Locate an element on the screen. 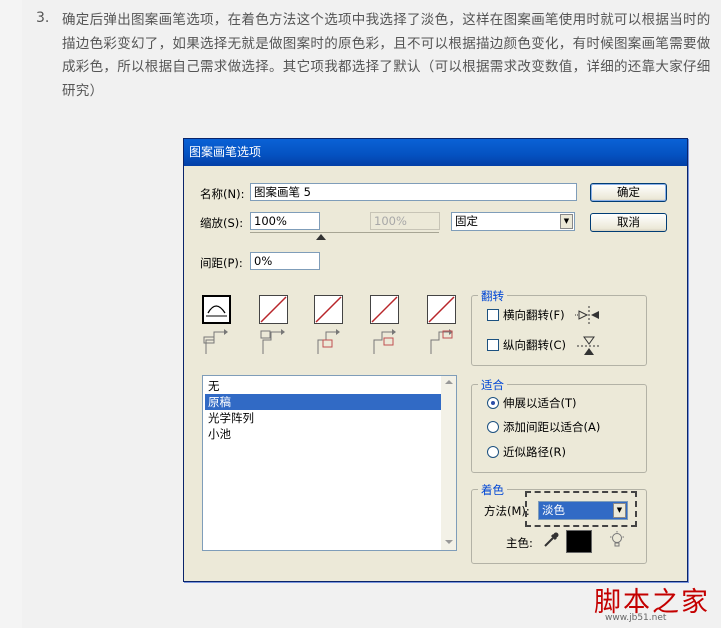  outer-corner-tile-button is located at coordinates (273, 309).